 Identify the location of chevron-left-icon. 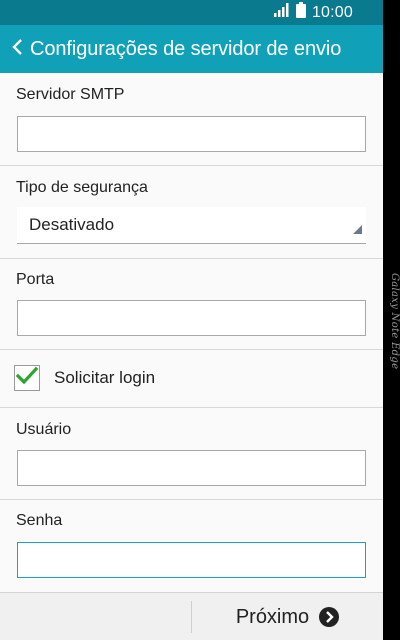
(17, 49).